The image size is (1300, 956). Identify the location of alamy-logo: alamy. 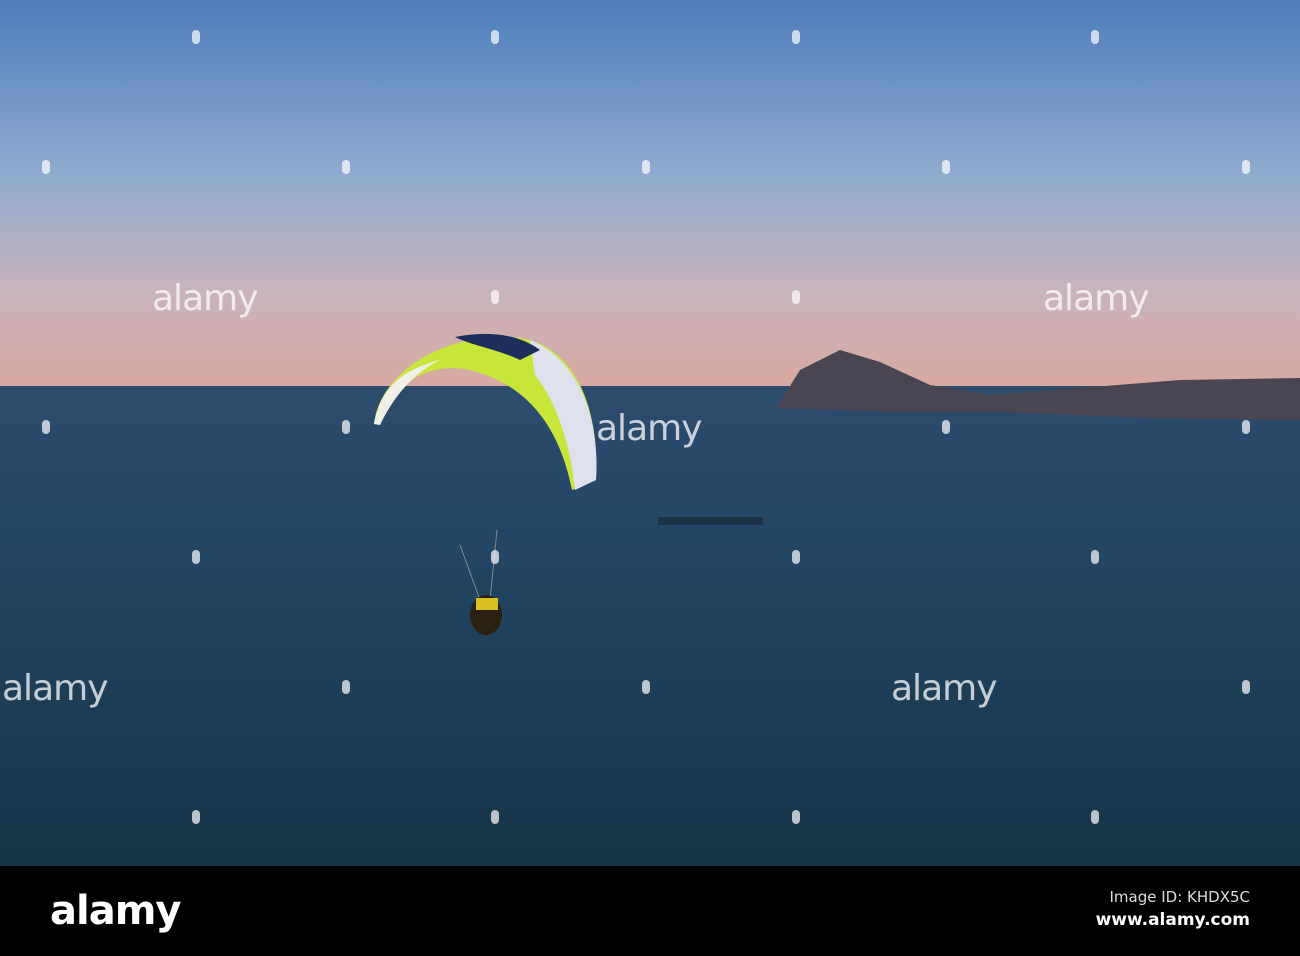
(115, 911).